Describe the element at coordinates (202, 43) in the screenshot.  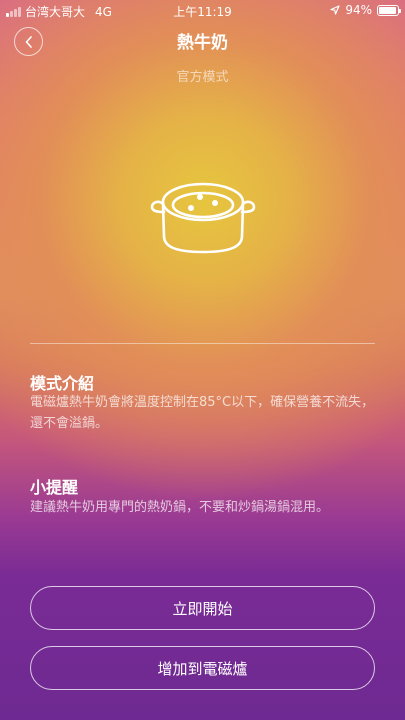
I see `page-title: 熱牛奶` at that location.